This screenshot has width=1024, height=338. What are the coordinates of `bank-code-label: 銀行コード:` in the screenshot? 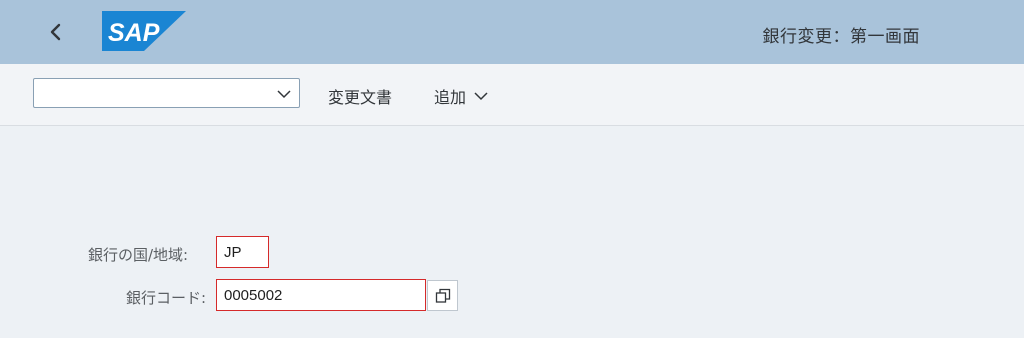 It's located at (166, 298).